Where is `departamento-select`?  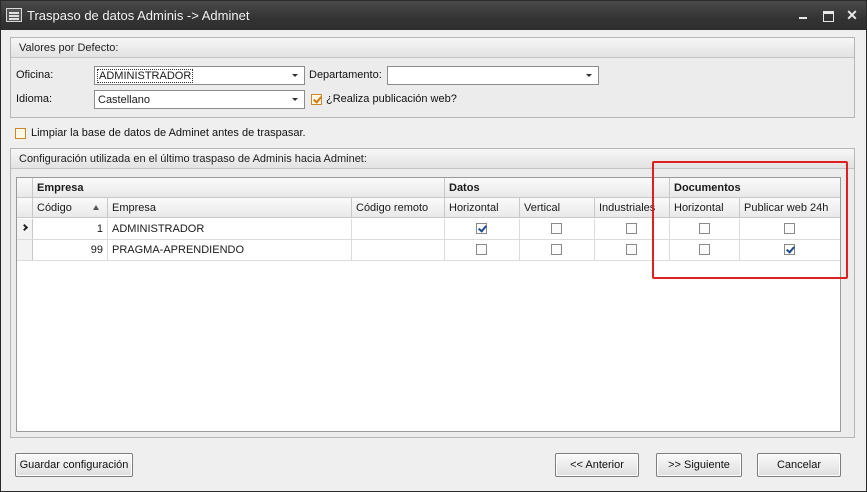 departamento-select is located at coordinates (493, 75).